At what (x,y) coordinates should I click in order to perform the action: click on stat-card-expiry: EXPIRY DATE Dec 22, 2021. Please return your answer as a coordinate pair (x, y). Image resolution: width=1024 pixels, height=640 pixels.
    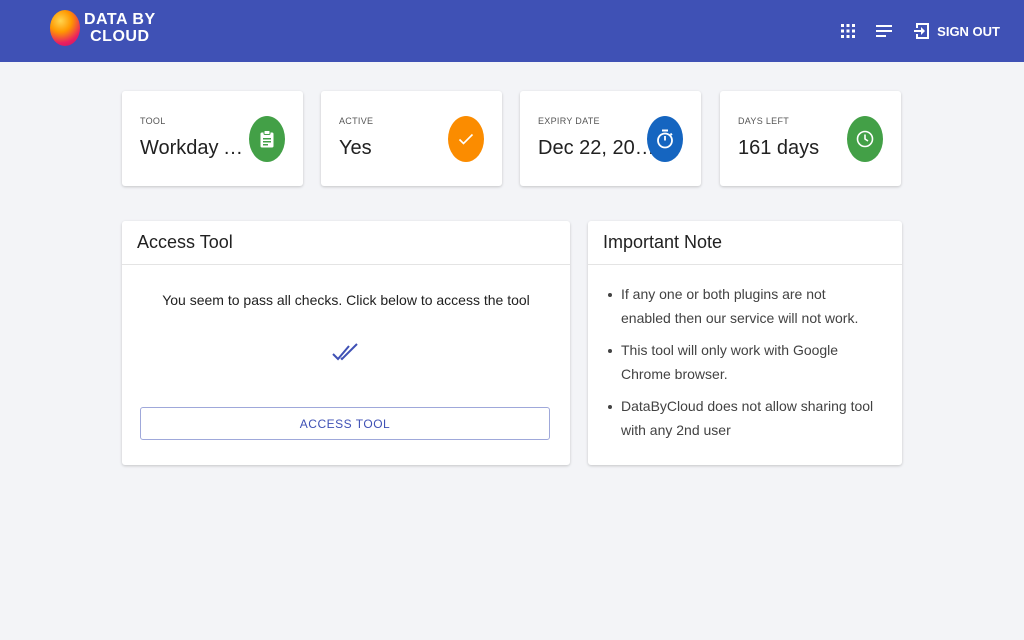
    Looking at the image, I should click on (610, 138).